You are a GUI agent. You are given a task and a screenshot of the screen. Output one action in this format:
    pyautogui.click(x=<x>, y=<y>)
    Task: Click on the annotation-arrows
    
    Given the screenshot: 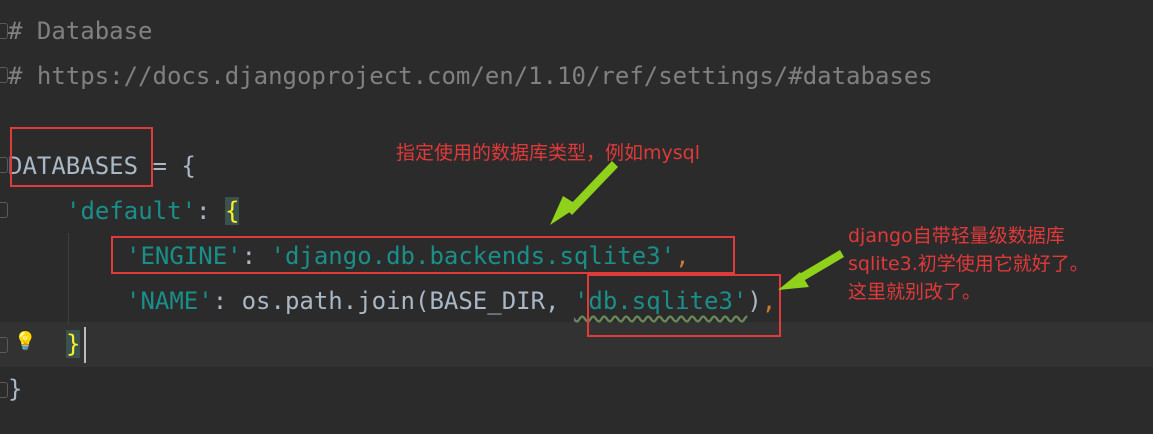 What is the action you would take?
    pyautogui.click(x=697, y=225)
    